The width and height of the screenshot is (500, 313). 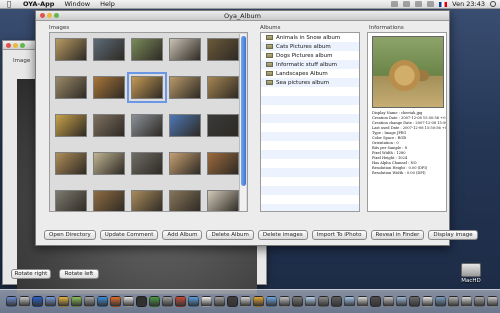 I want to click on reveal-in-finder-button: Reveal in Finder, so click(x=397, y=235).